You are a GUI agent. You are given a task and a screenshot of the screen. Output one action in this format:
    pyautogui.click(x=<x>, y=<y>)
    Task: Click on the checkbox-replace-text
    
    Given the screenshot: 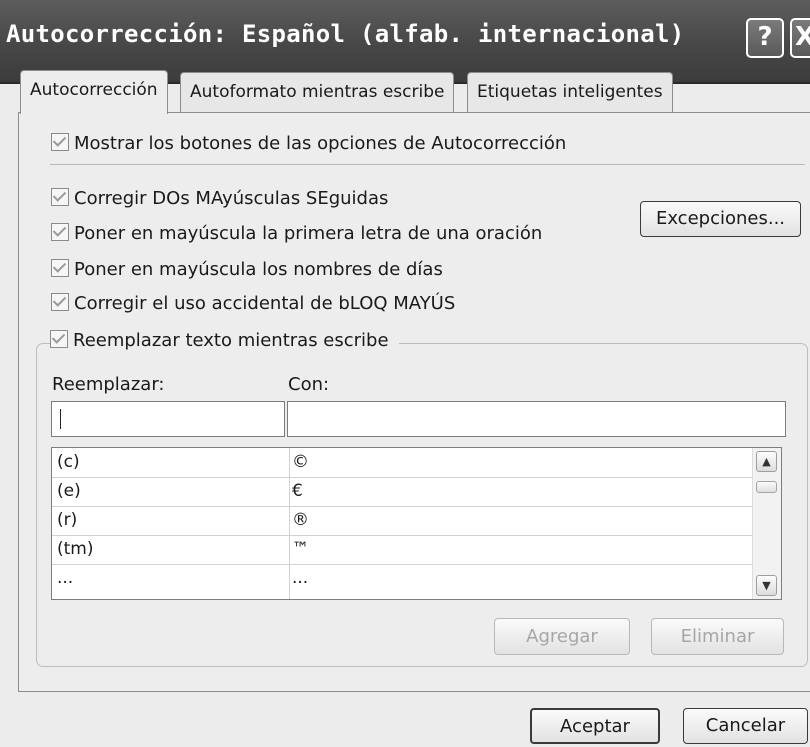 What is the action you would take?
    pyautogui.click(x=59, y=339)
    